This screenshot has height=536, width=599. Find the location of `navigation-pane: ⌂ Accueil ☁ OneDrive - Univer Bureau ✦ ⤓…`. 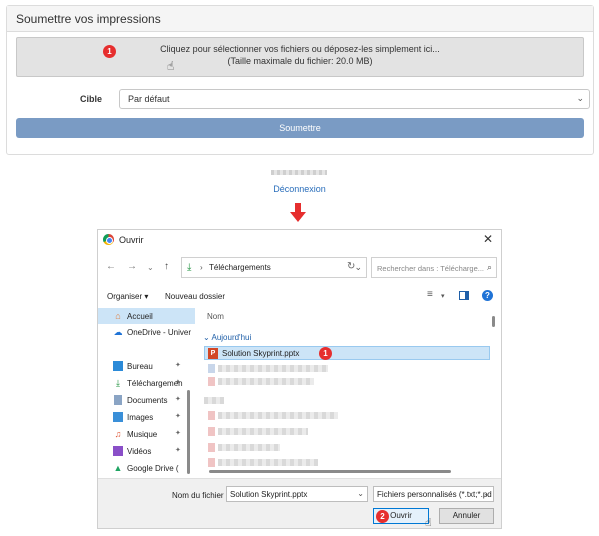

navigation-pane: ⌂ Accueil ☁ OneDrive - Univer Bureau ✦ ⤓… is located at coordinates (146, 392).